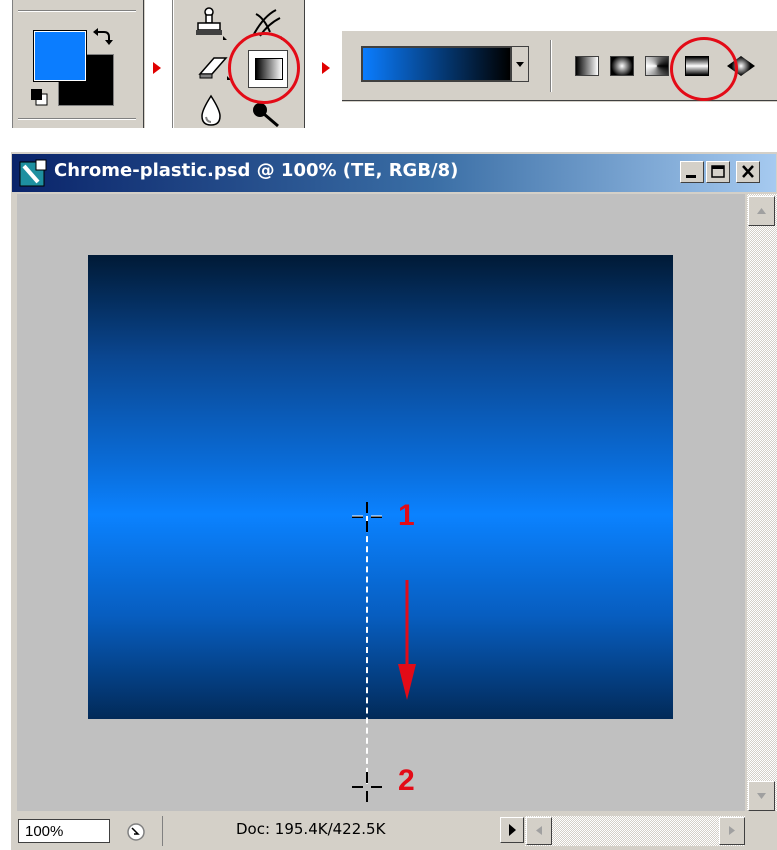 This screenshot has height=850, width=777. I want to click on linear-gradient-button, so click(587, 66).